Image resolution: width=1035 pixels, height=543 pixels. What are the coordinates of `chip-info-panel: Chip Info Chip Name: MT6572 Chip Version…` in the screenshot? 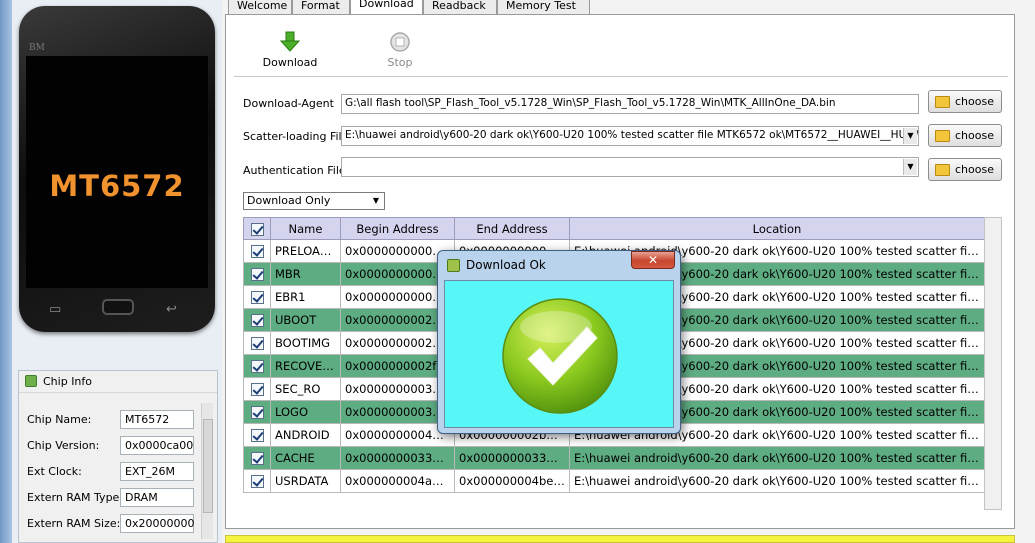 It's located at (118, 456).